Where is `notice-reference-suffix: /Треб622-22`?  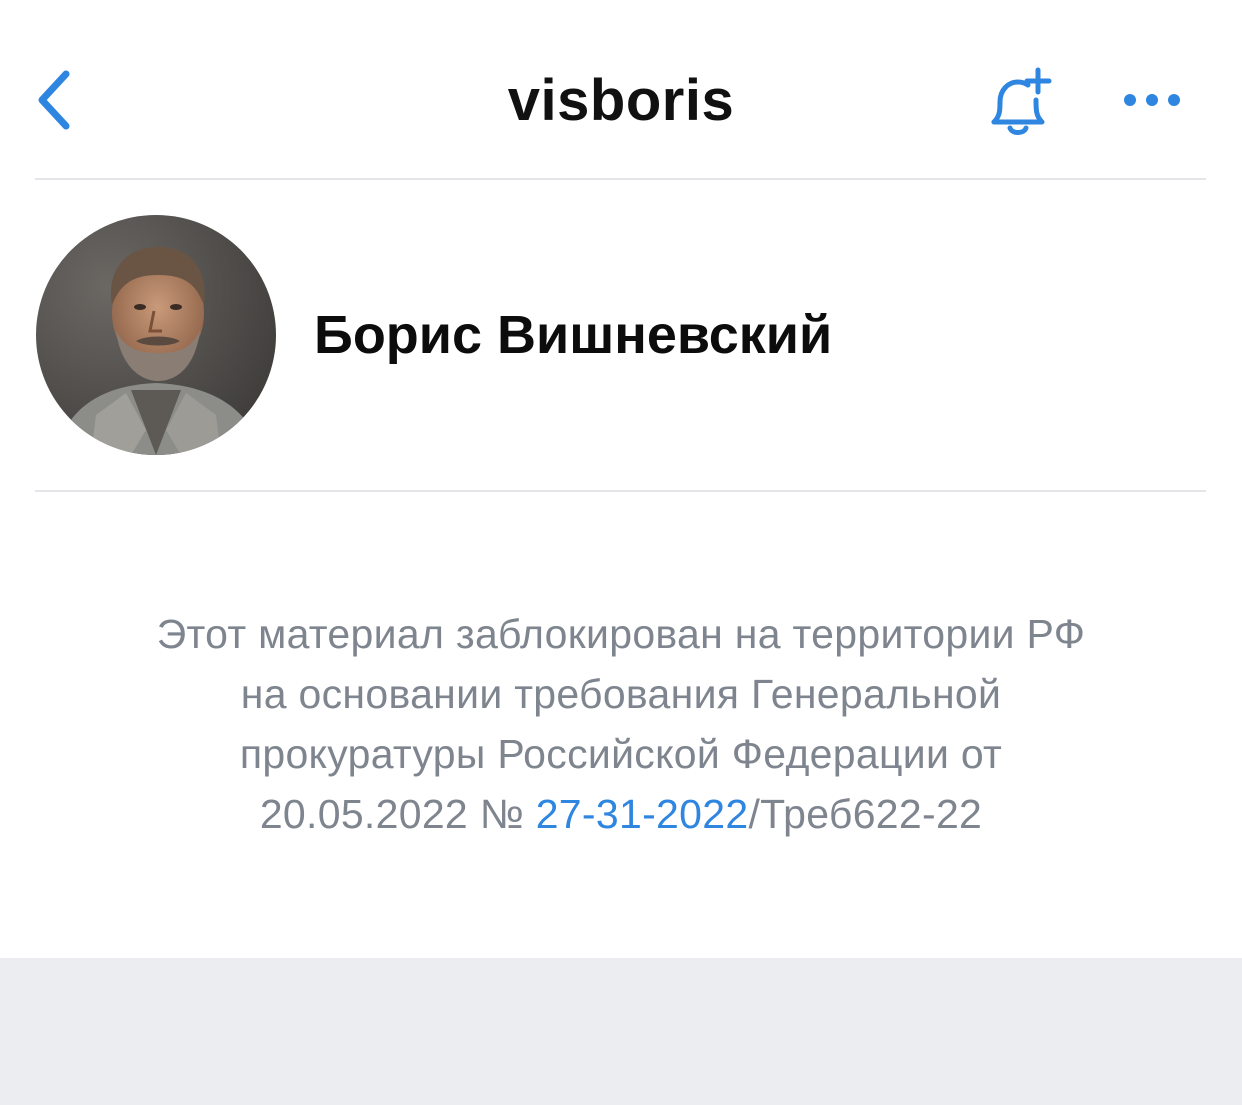 notice-reference-suffix: /Треб622-22 is located at coordinates (865, 814).